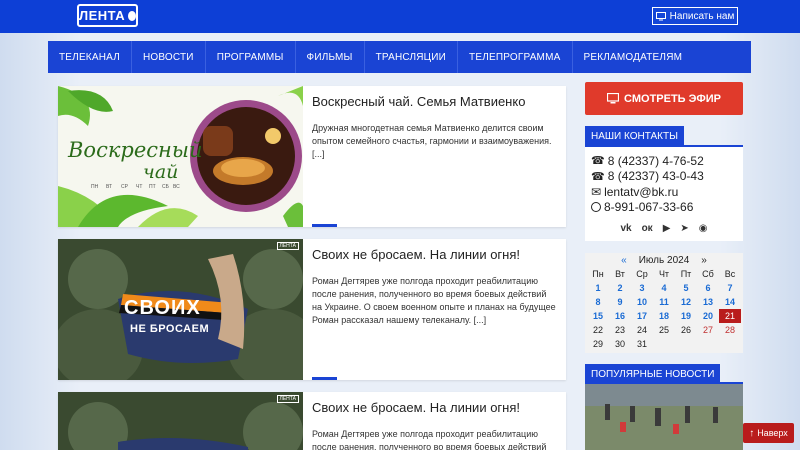 This screenshot has width=800, height=450. What do you see at coordinates (598, 288) in the screenshot?
I see `calendar-day: 1` at bounding box center [598, 288].